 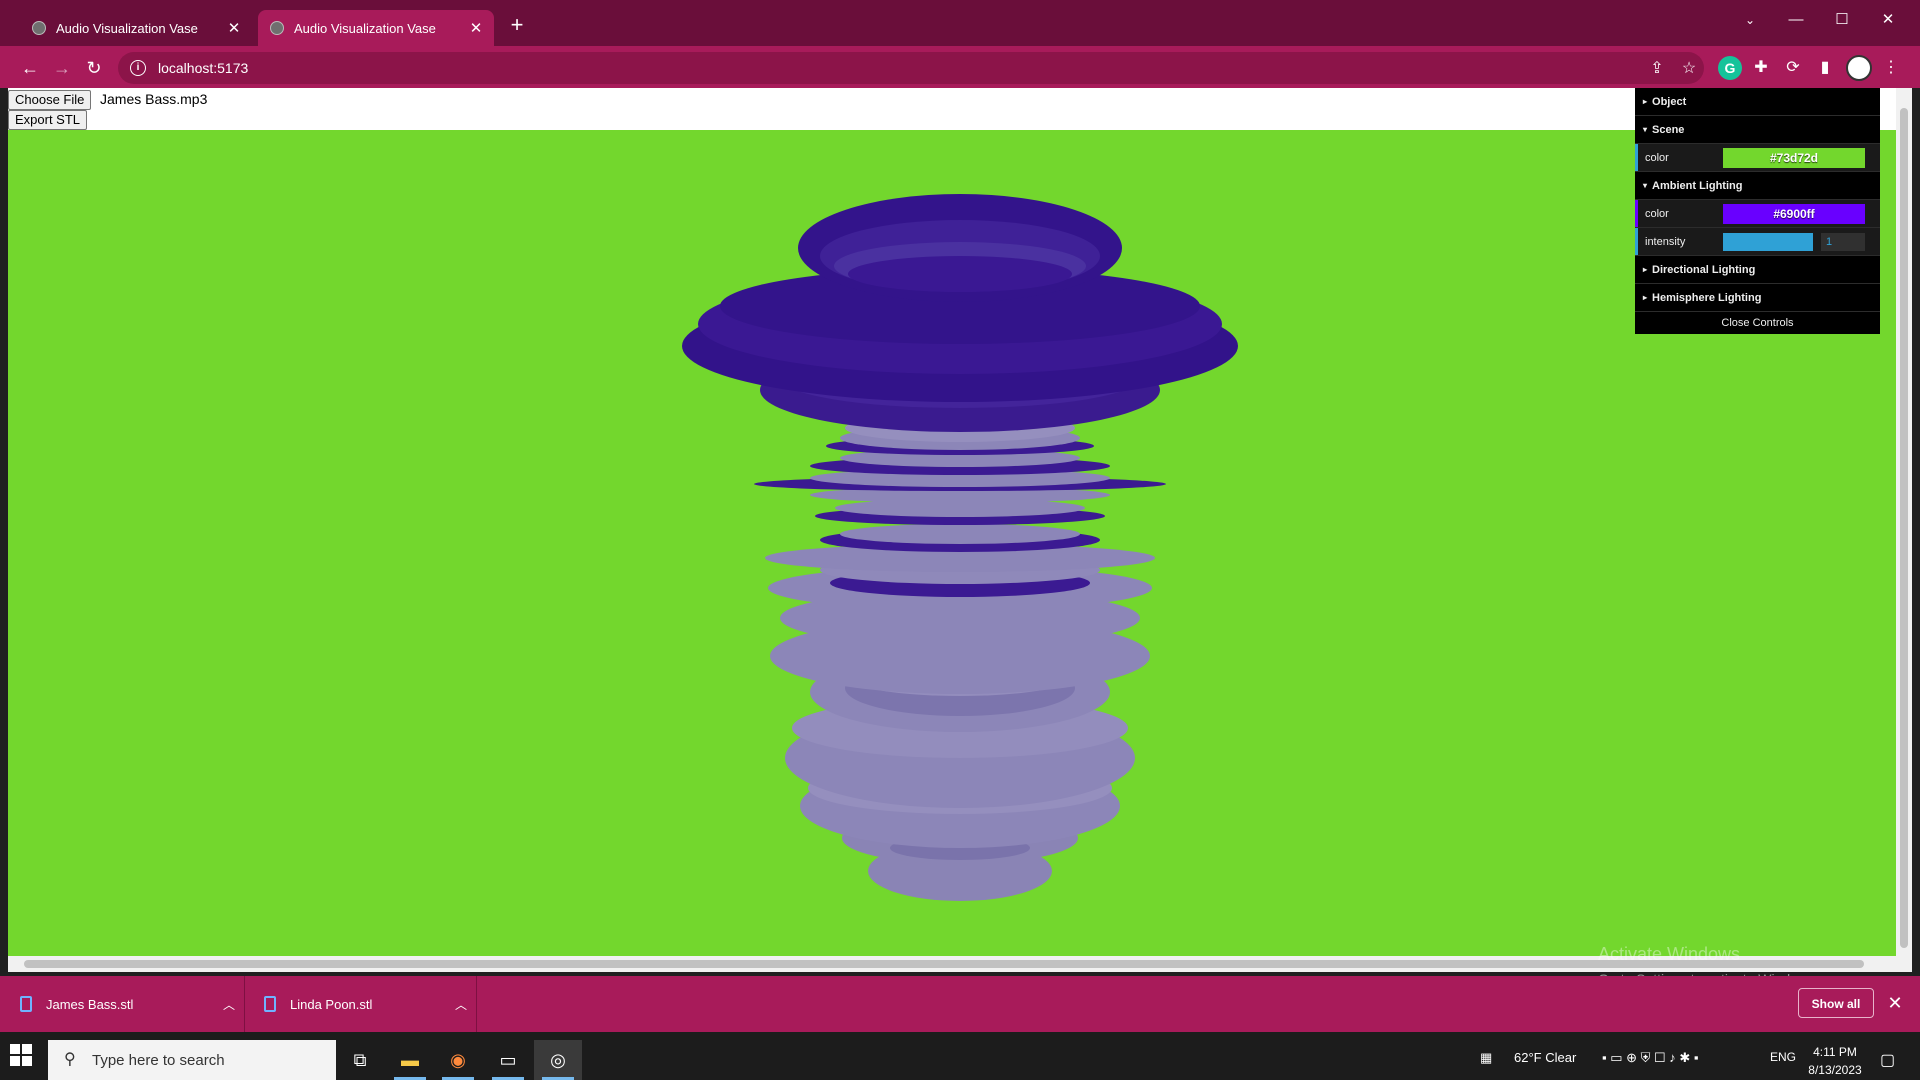 What do you see at coordinates (70, 1059) in the screenshot?
I see `search-icon: ⚲` at bounding box center [70, 1059].